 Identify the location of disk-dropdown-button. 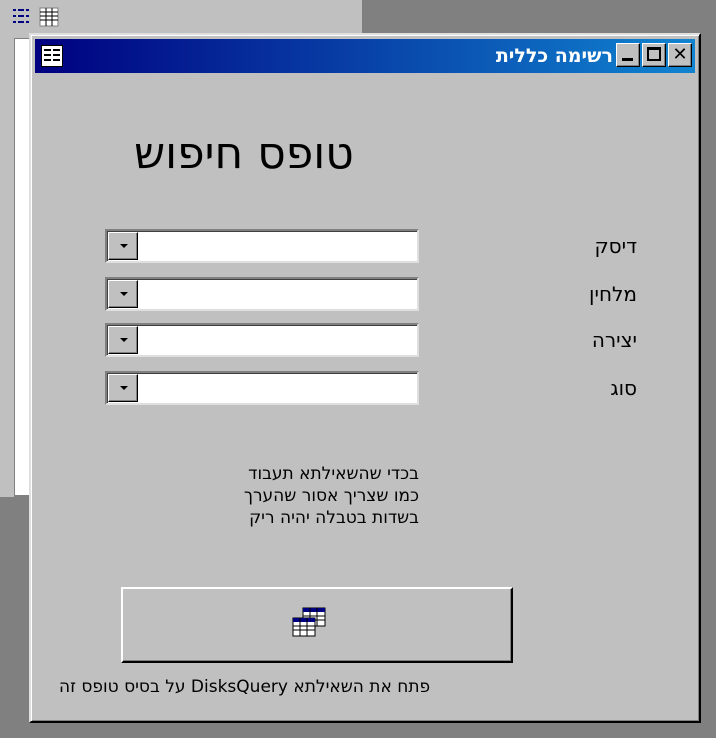
(123, 246).